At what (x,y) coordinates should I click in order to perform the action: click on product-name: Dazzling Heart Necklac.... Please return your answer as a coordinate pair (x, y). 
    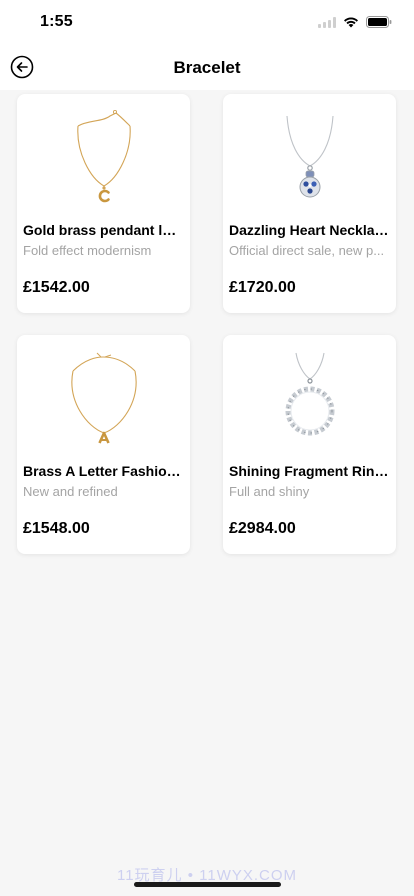
    Looking at the image, I should click on (309, 230).